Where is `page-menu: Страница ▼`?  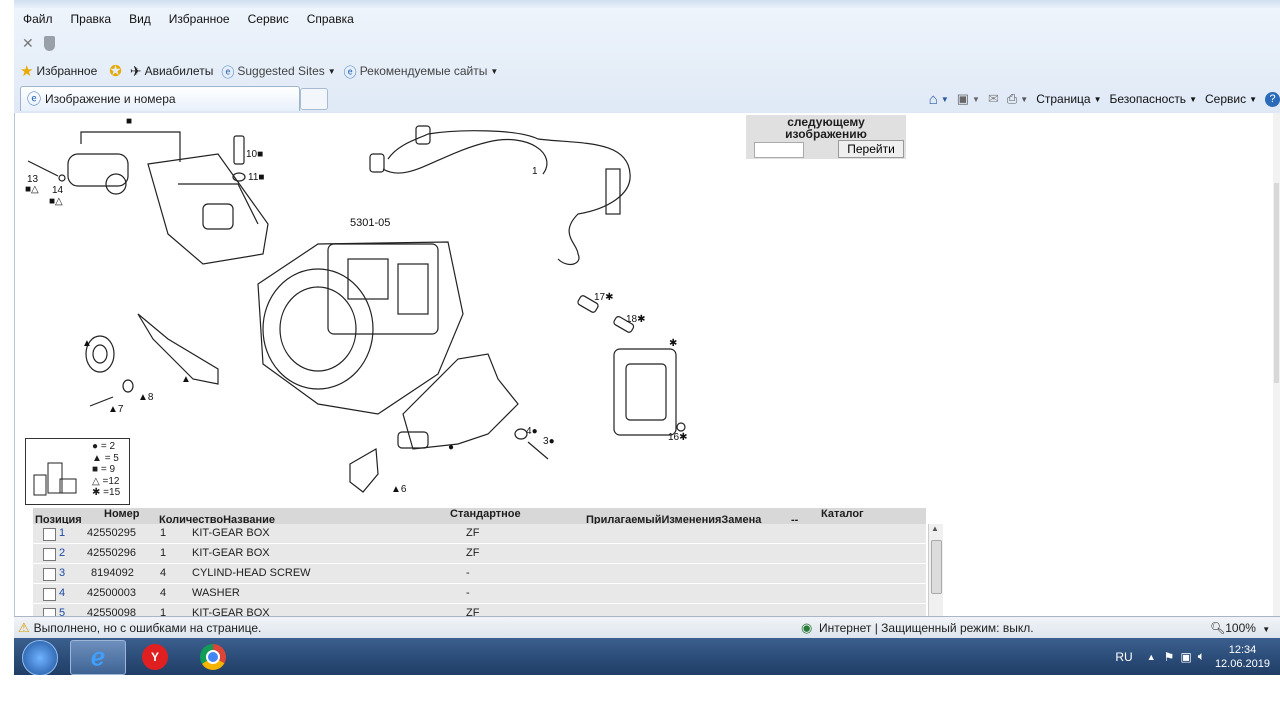
page-menu: Страница ▼ is located at coordinates (1068, 99).